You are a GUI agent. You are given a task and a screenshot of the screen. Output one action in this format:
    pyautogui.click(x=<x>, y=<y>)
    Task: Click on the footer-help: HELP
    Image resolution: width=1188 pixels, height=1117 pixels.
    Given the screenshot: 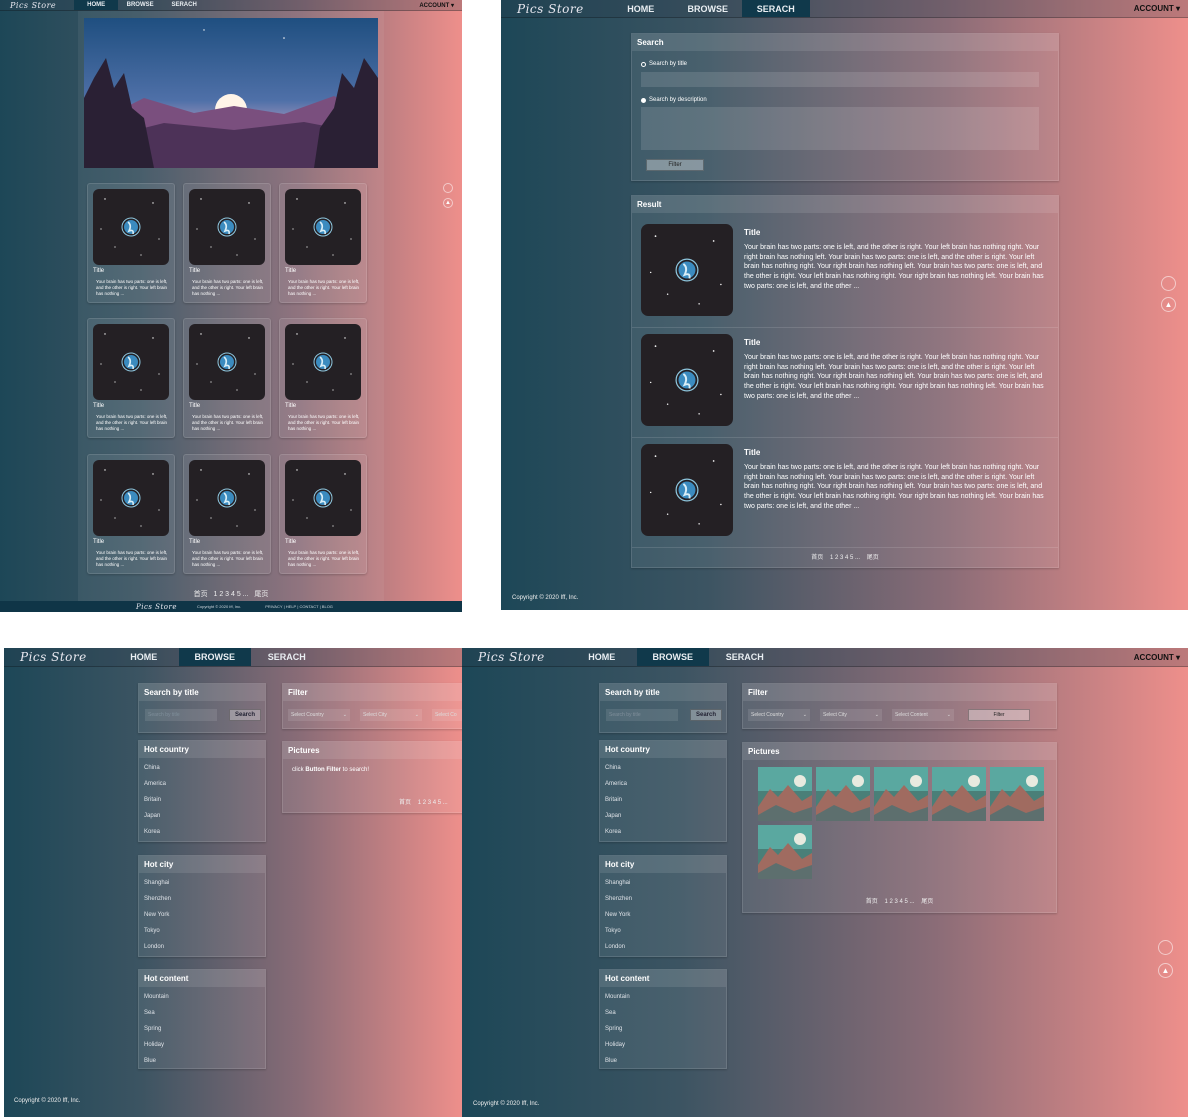 What is the action you would take?
    pyautogui.click(x=291, y=606)
    